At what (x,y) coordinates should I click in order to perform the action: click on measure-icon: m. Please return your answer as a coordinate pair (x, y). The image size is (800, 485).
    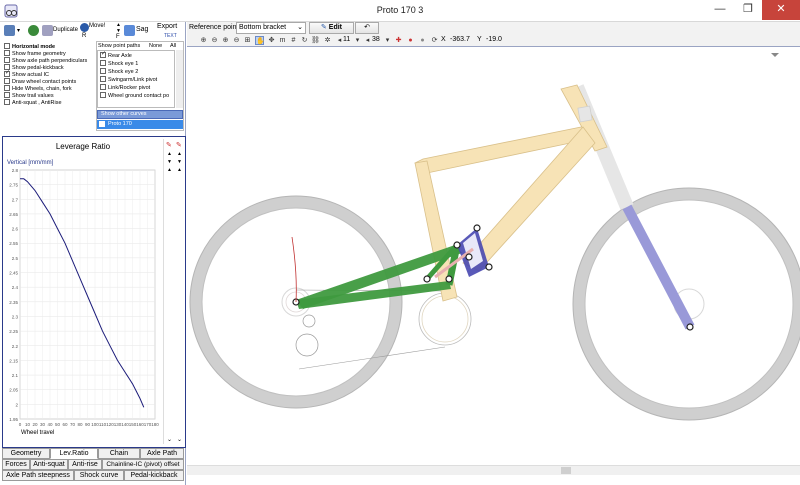
    Looking at the image, I should click on (282, 40).